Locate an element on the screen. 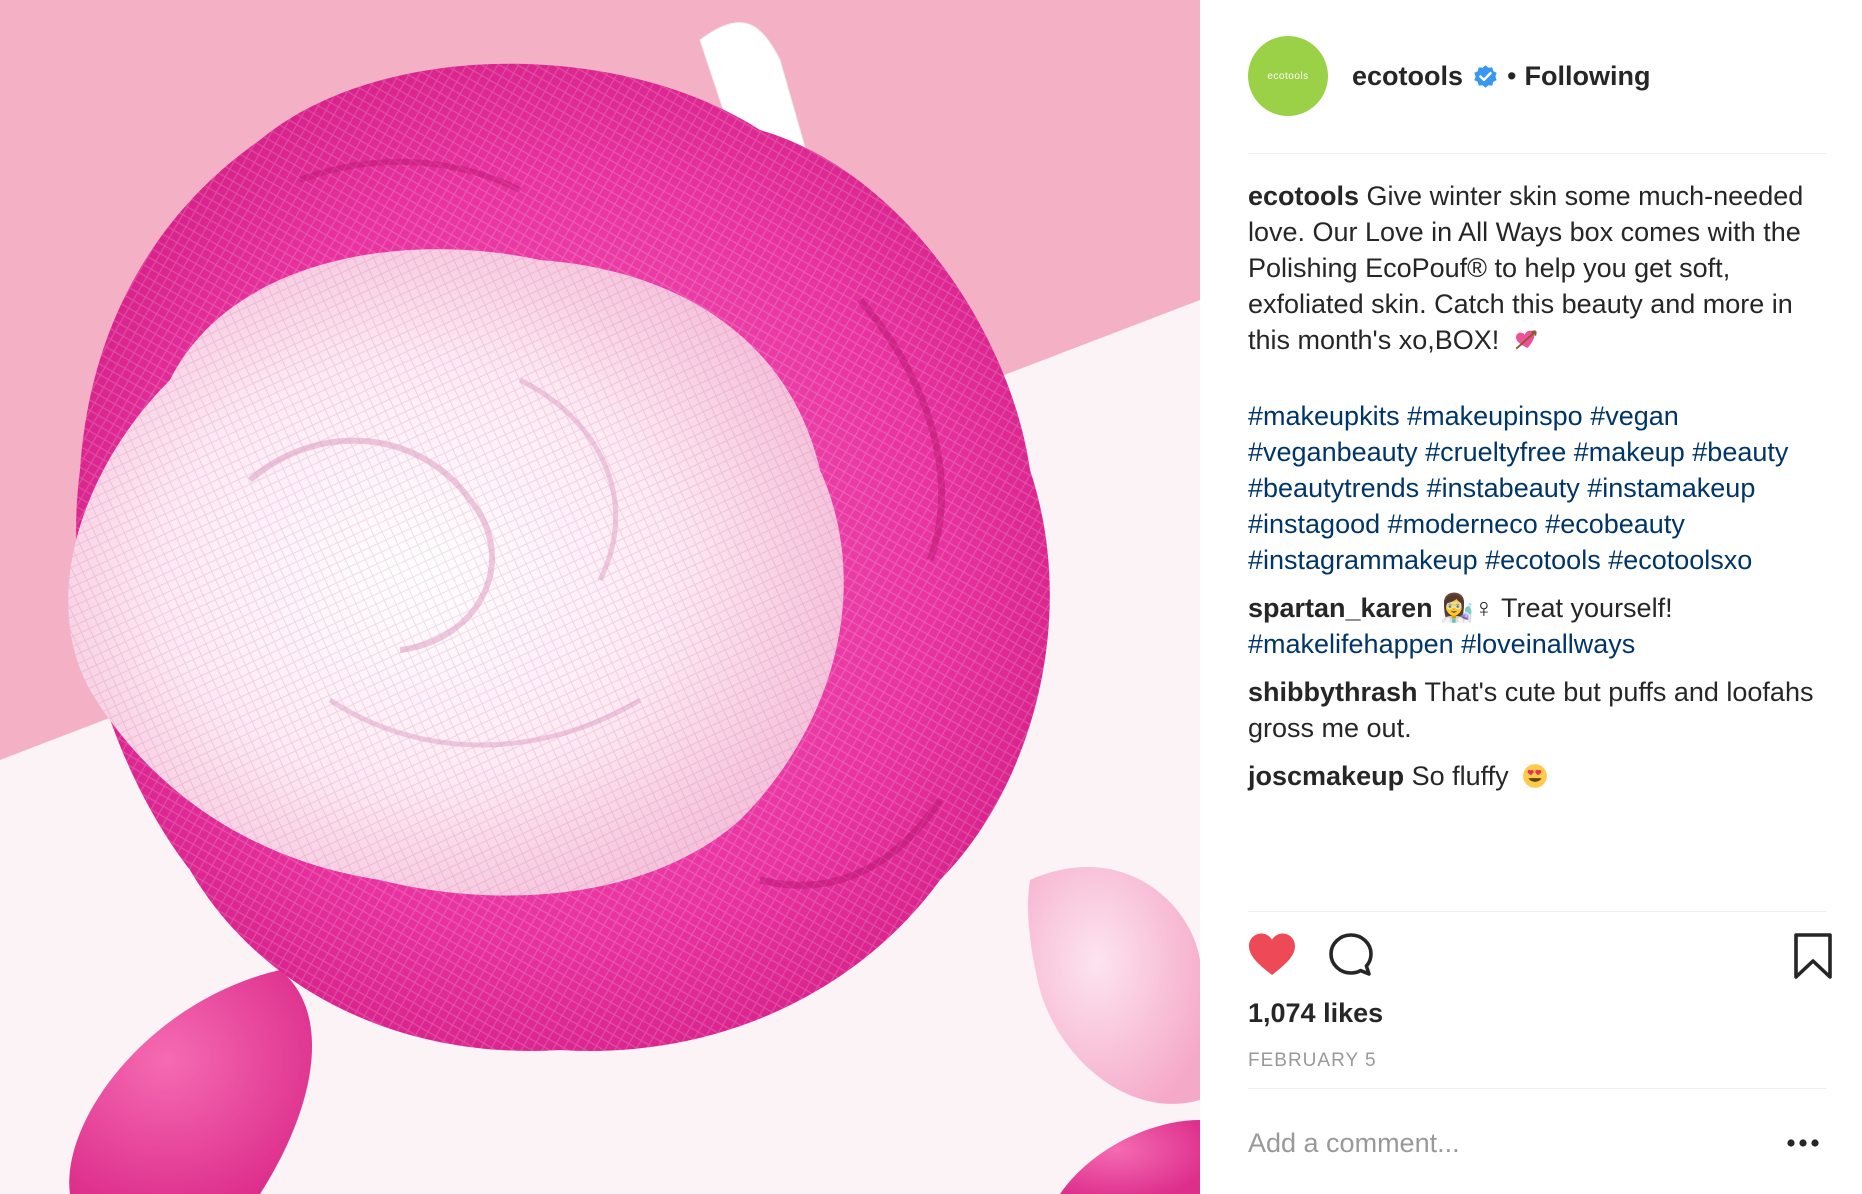  comment-username: shibbythrash is located at coordinates (1333, 692).